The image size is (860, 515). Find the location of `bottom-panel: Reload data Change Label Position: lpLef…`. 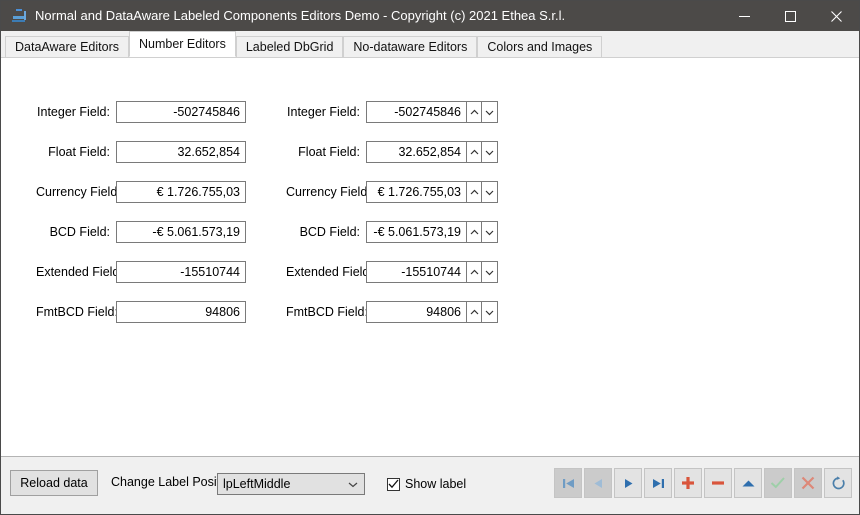

bottom-panel: Reload data Change Label Position: lpLef… is located at coordinates (430, 485).